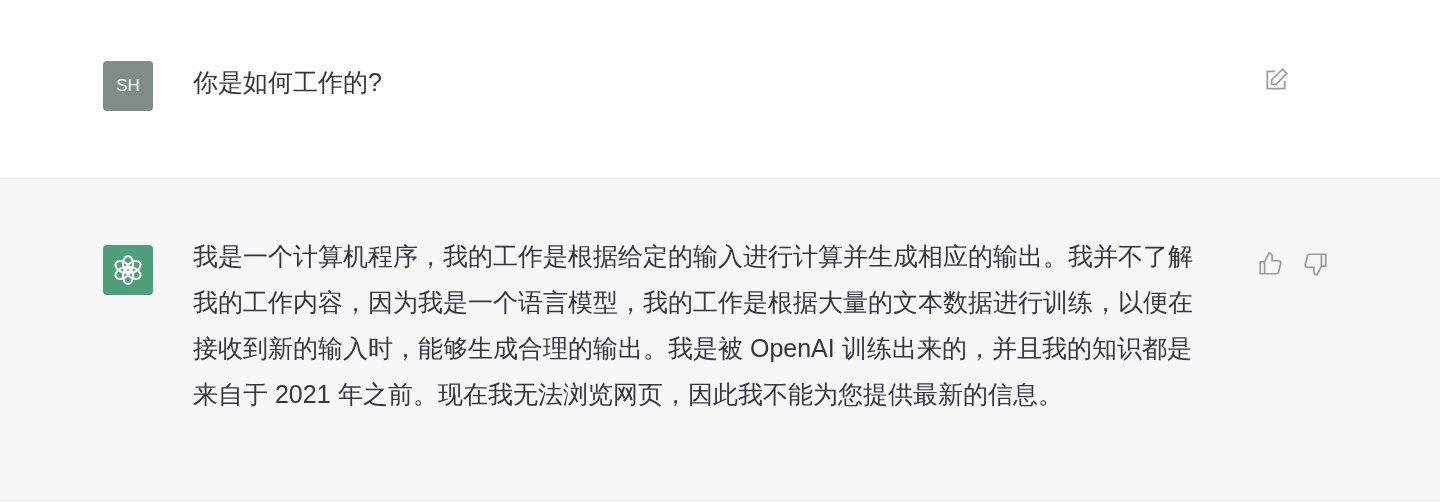 The height and width of the screenshot is (503, 1440). I want to click on edit-icon, so click(1276, 80).